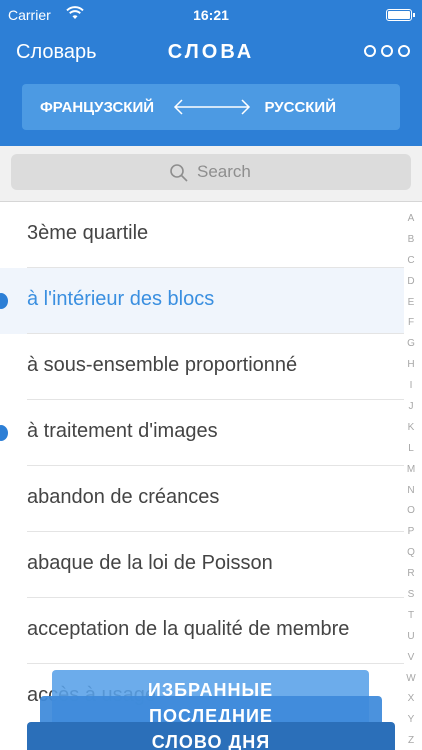  What do you see at coordinates (400, 15) in the screenshot?
I see `battery-icon` at bounding box center [400, 15].